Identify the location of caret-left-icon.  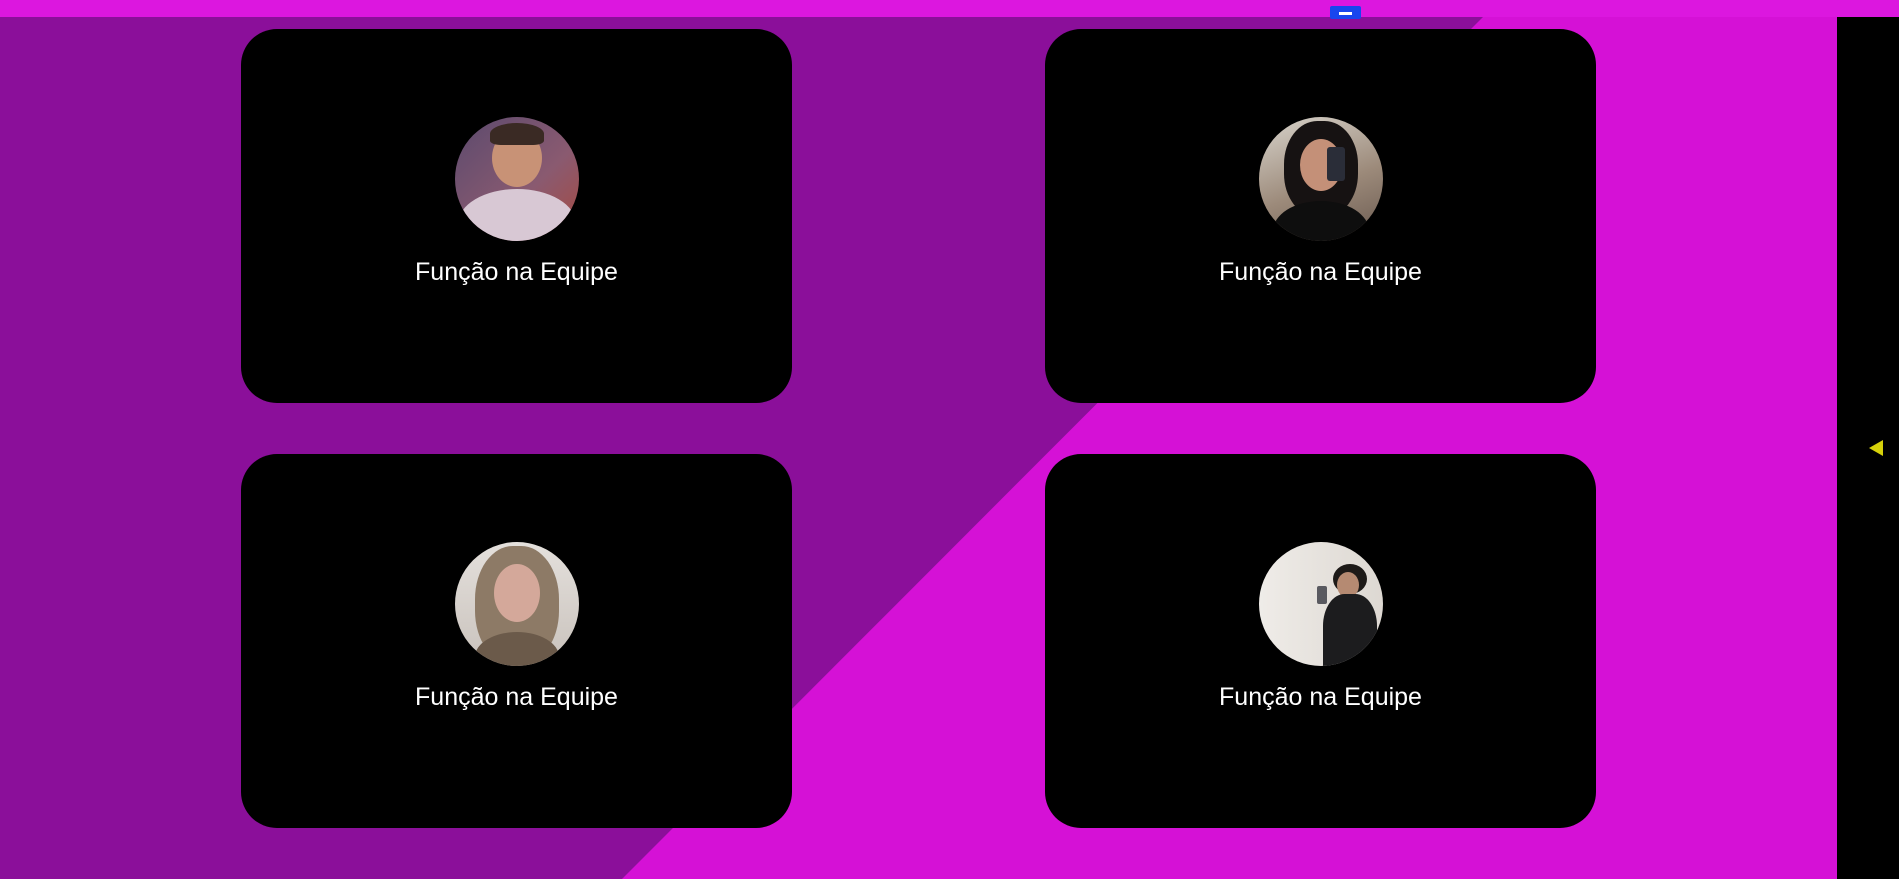
(1876, 448).